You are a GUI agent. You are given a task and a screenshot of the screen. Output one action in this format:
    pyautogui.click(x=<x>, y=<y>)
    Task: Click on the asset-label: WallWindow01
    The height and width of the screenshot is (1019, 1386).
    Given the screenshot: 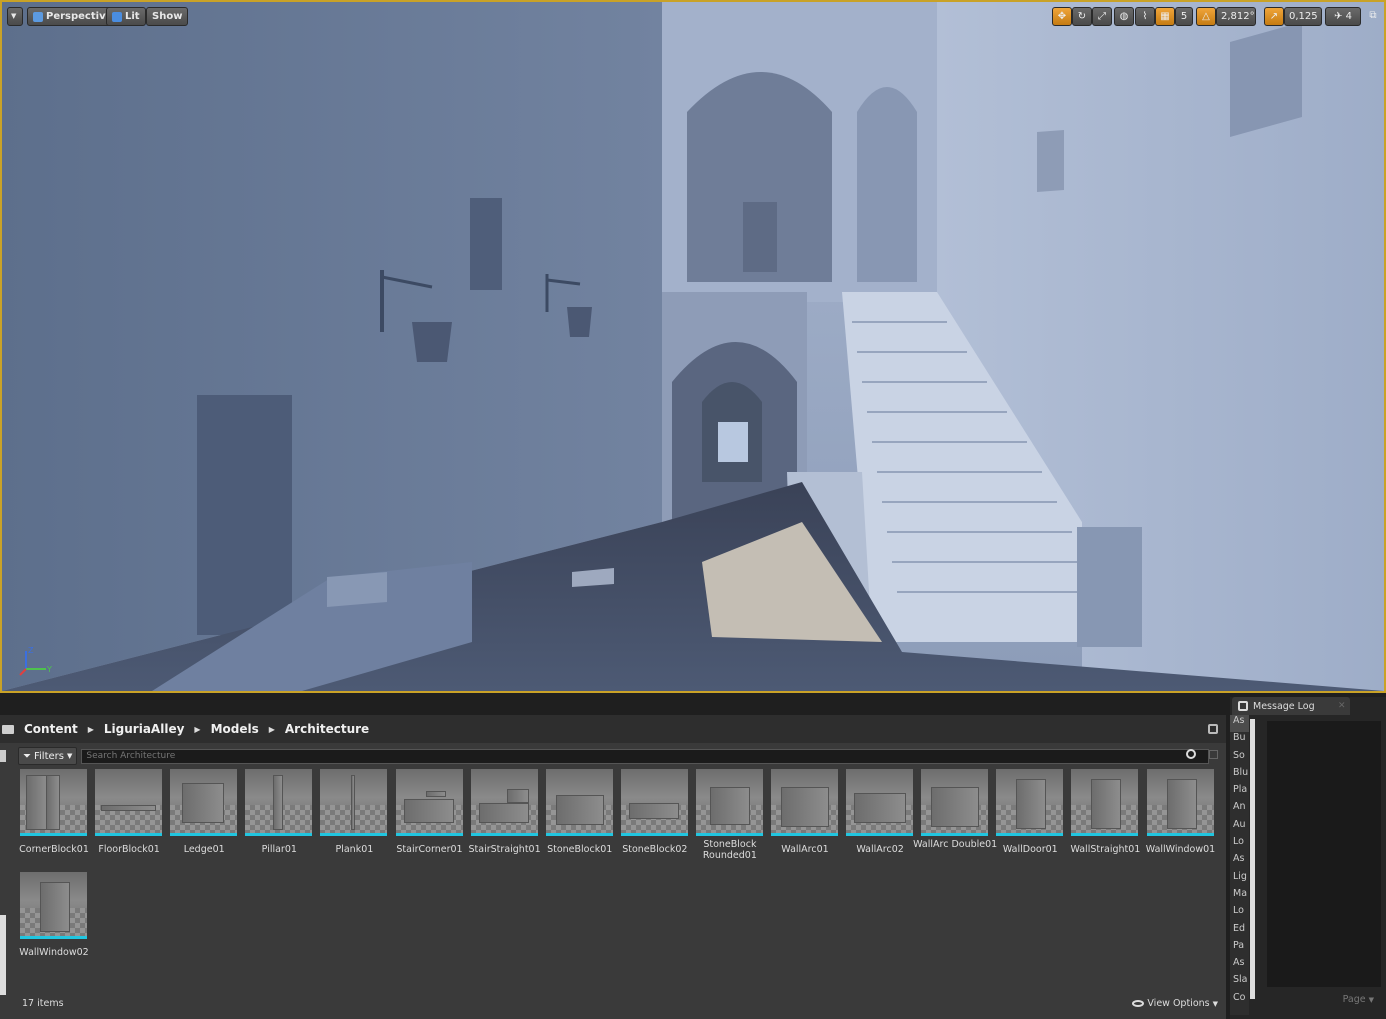 What is the action you would take?
    pyautogui.click(x=1180, y=849)
    